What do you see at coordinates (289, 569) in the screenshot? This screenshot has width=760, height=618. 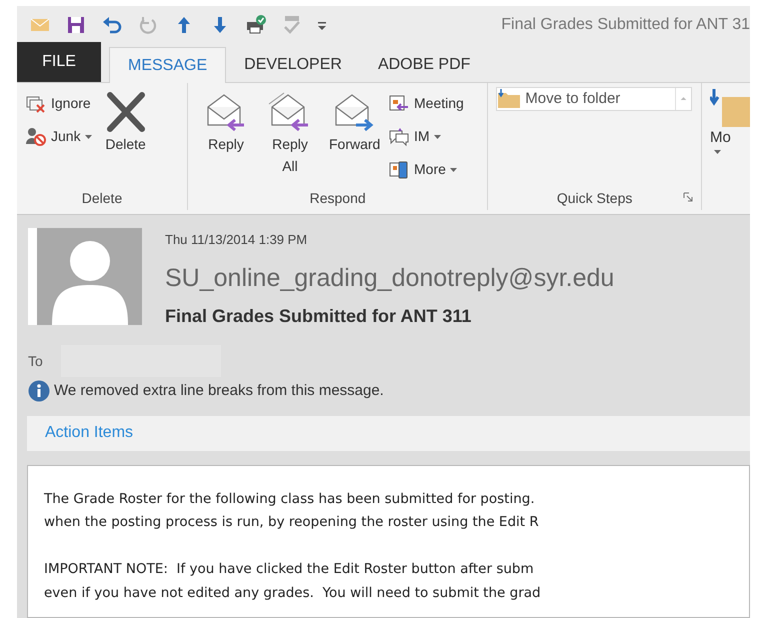 I see `body-text-line: IMPORTANT NOTE: If you have clicked the Edit Roster button after subm` at bounding box center [289, 569].